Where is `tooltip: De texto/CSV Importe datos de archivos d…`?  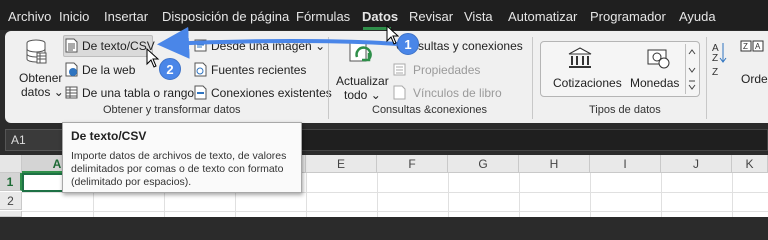 tooltip: De texto/CSV Importe datos de archivos d… is located at coordinates (182, 157).